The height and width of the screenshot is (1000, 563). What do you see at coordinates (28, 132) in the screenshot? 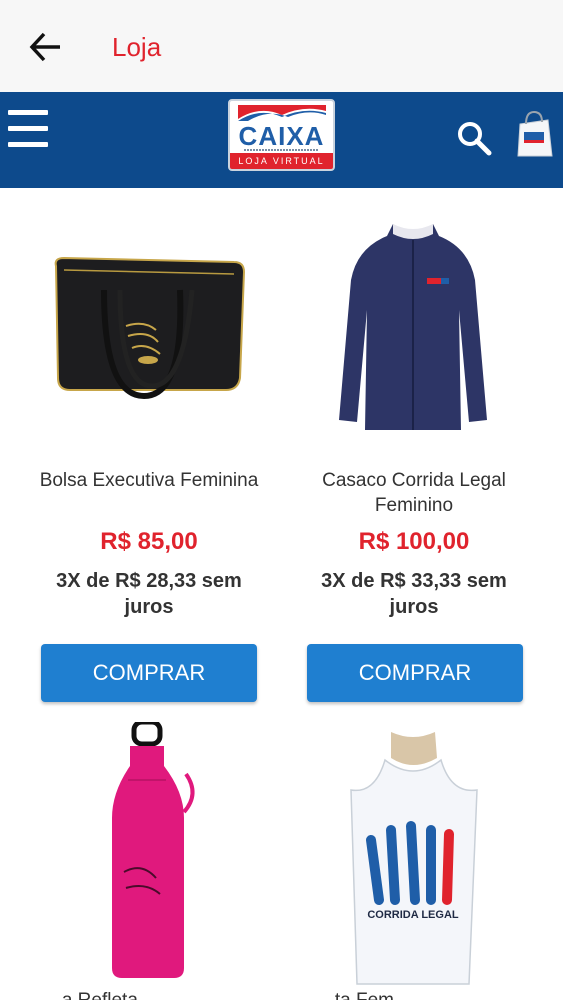
I see `hamburger-menu-icon` at bounding box center [28, 132].